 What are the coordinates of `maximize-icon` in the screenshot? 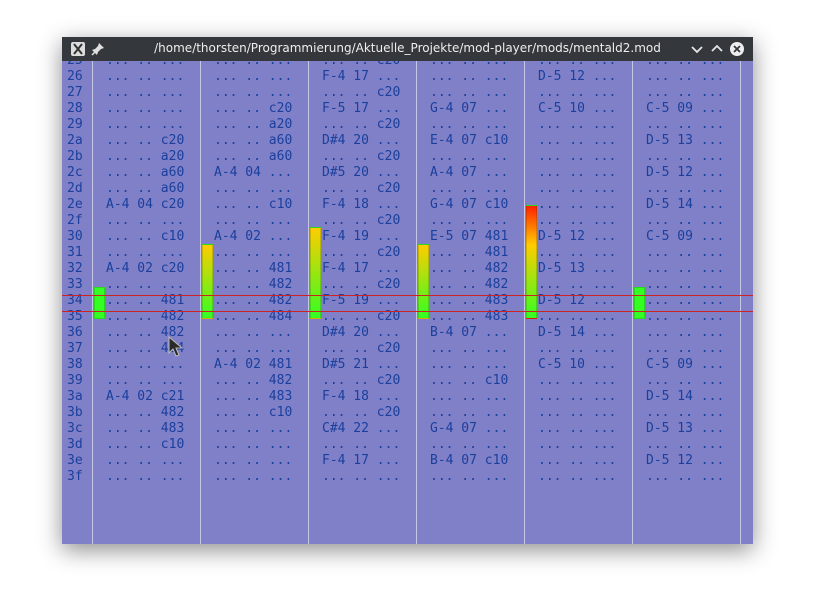 It's located at (717, 49).